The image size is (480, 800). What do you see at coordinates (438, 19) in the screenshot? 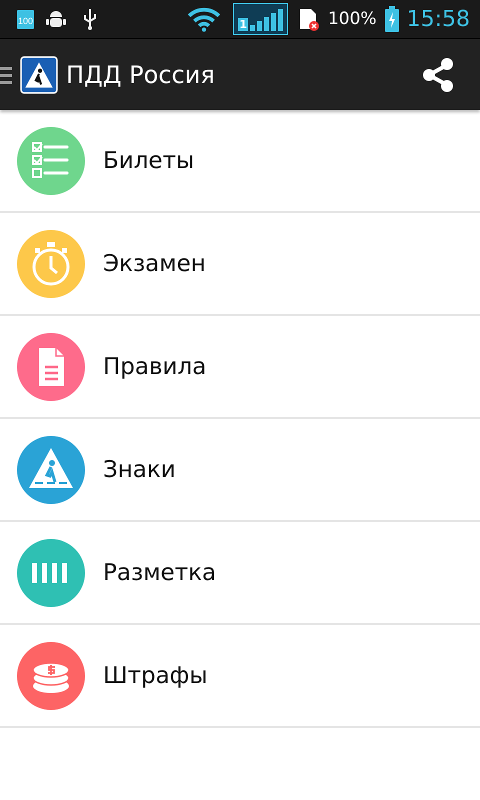
I see `clock: 15:58` at bounding box center [438, 19].